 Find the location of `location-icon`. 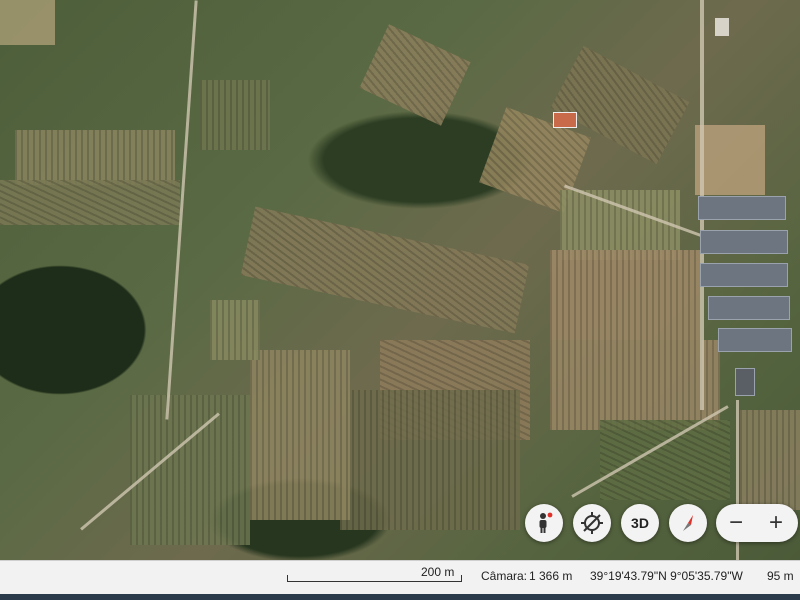

location-icon is located at coordinates (592, 523).